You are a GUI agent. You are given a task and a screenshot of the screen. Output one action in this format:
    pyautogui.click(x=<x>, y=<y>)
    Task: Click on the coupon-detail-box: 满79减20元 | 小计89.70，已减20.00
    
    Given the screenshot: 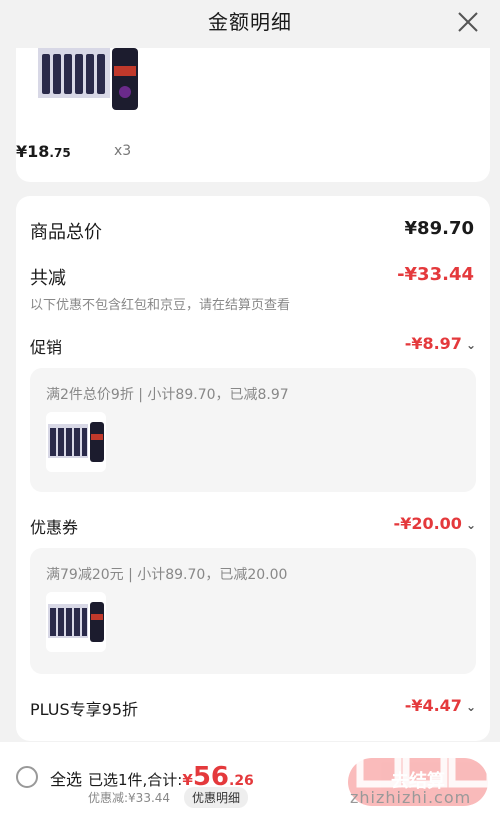 What is the action you would take?
    pyautogui.click(x=253, y=611)
    